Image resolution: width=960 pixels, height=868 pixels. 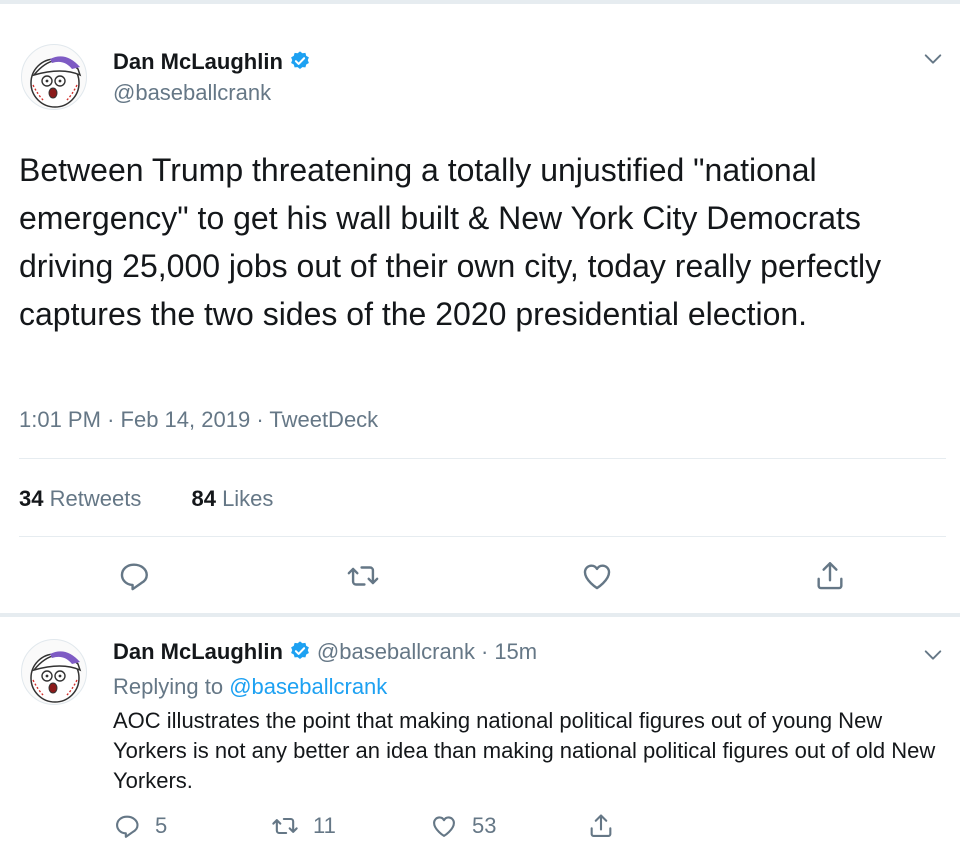 I want to click on replying-to: Replying to @baseballcrank, so click(x=250, y=687).